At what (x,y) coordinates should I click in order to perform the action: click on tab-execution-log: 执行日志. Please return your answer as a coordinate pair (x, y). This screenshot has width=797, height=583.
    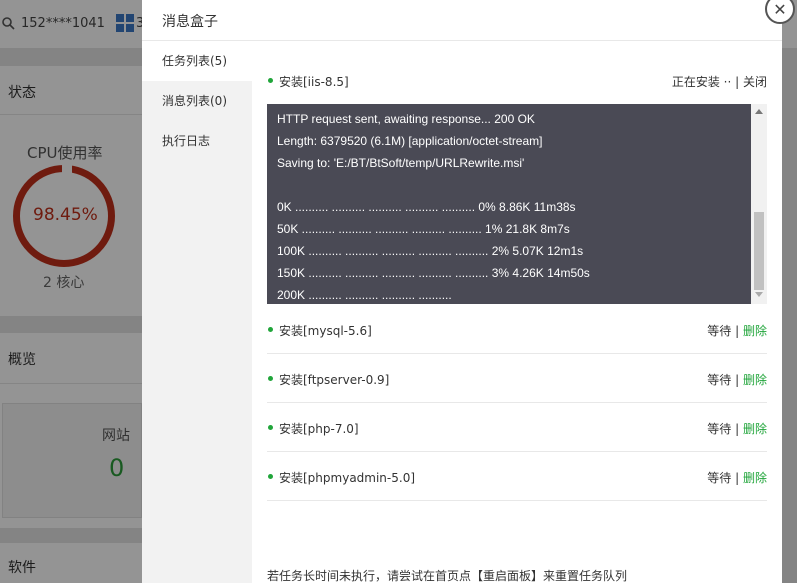
    Looking at the image, I should click on (197, 141).